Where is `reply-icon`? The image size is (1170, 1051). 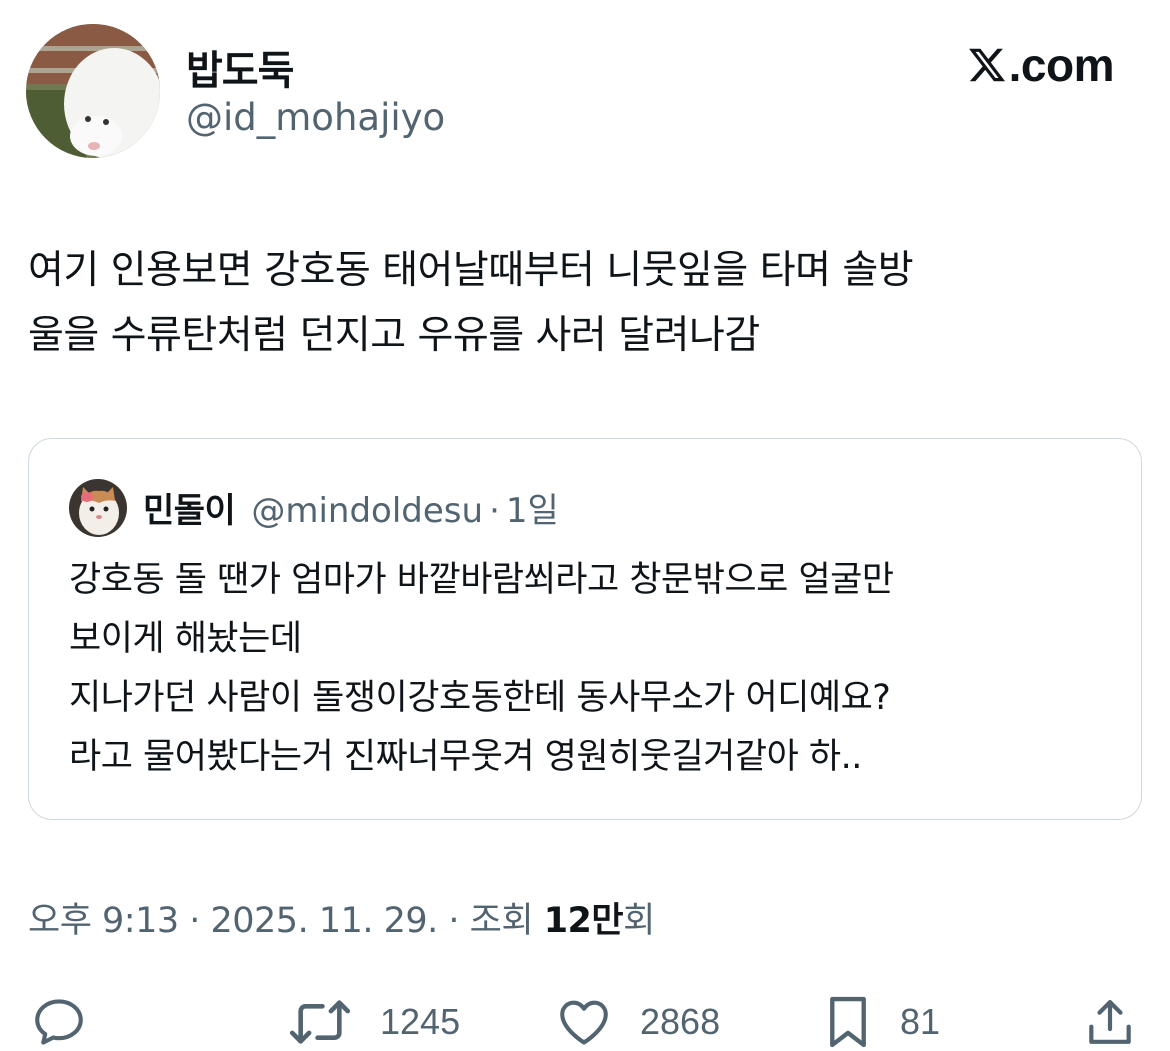
reply-icon is located at coordinates (59, 1022).